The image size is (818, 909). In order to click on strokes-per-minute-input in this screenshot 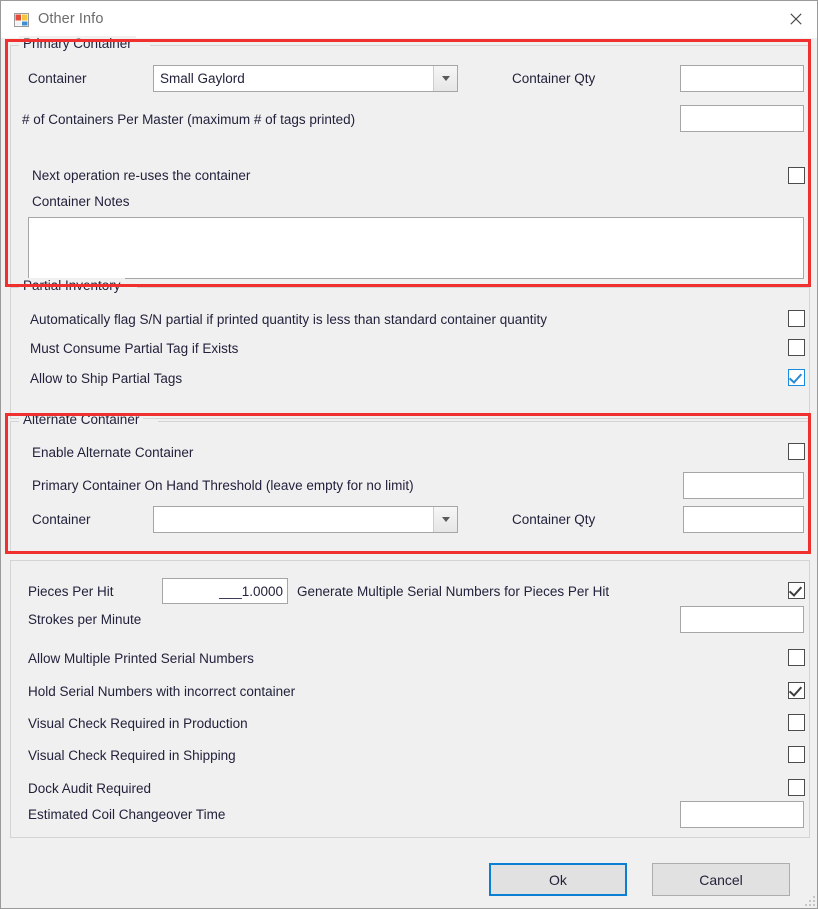, I will do `click(742, 619)`.